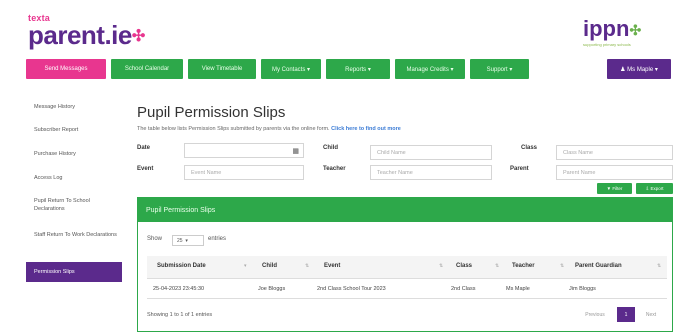 The width and height of the screenshot is (676, 336). Describe the element at coordinates (351, 289) in the screenshot. I see `cell-event: 2nd Class School Tour 2023` at that location.